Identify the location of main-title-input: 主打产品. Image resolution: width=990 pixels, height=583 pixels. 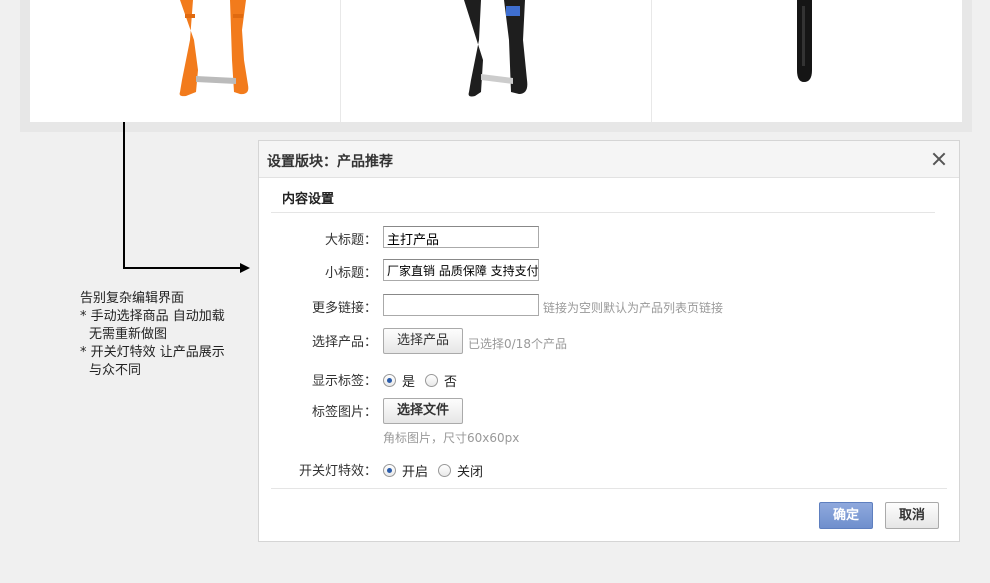
(461, 237).